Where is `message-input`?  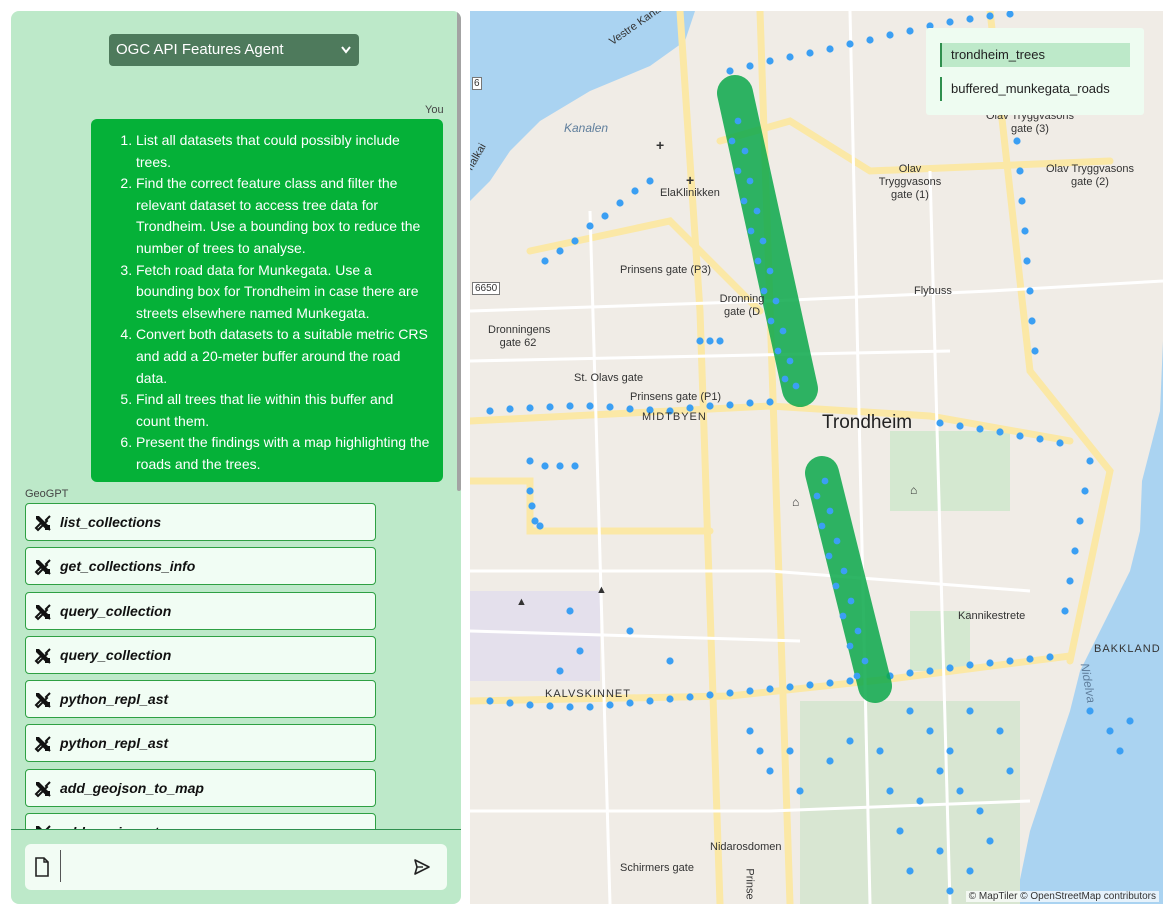
message-input is located at coordinates (236, 867).